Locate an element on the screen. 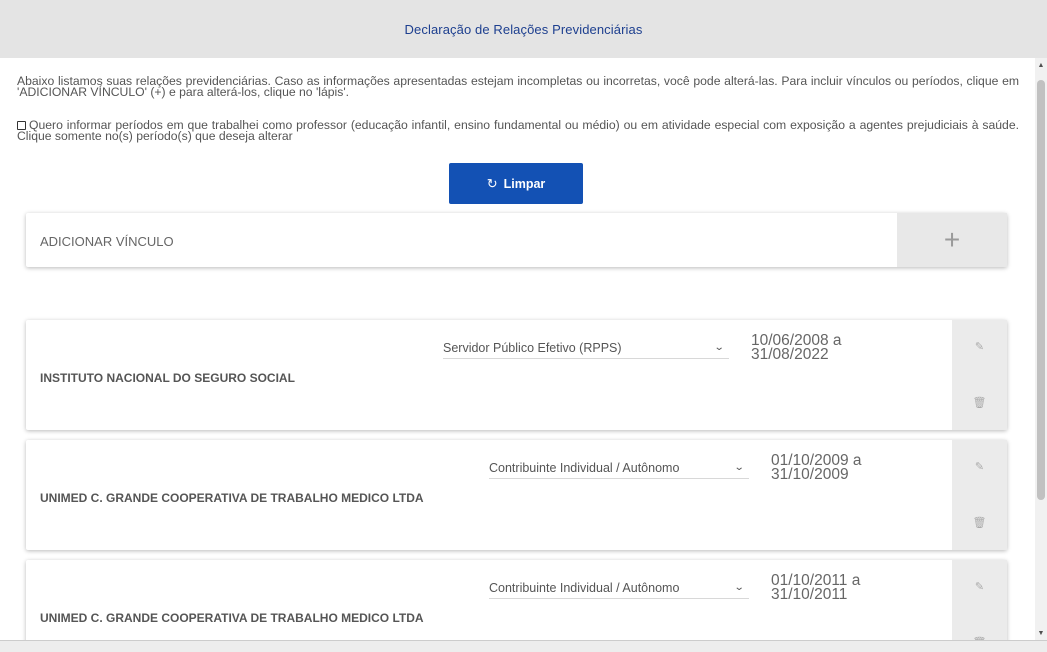 This screenshot has height=652, width=1047. page-title: Declaração de Relações Previdenciárias is located at coordinates (523, 29).